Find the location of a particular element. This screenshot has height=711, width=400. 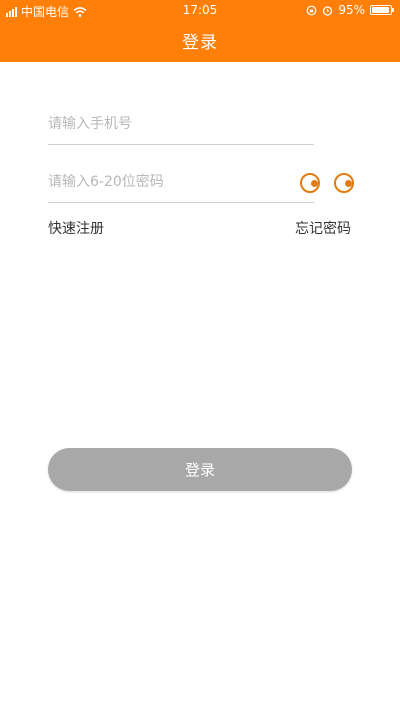

password-visibility-toggle is located at coordinates (327, 183).